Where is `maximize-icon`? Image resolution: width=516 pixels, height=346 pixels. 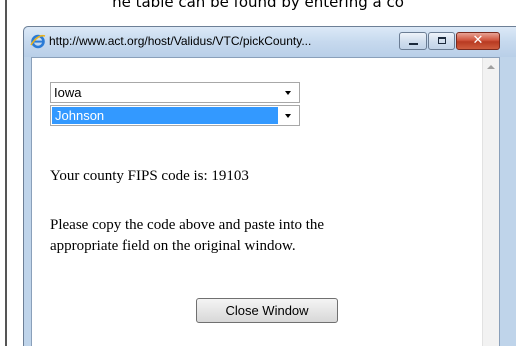
maximize-icon is located at coordinates (442, 40).